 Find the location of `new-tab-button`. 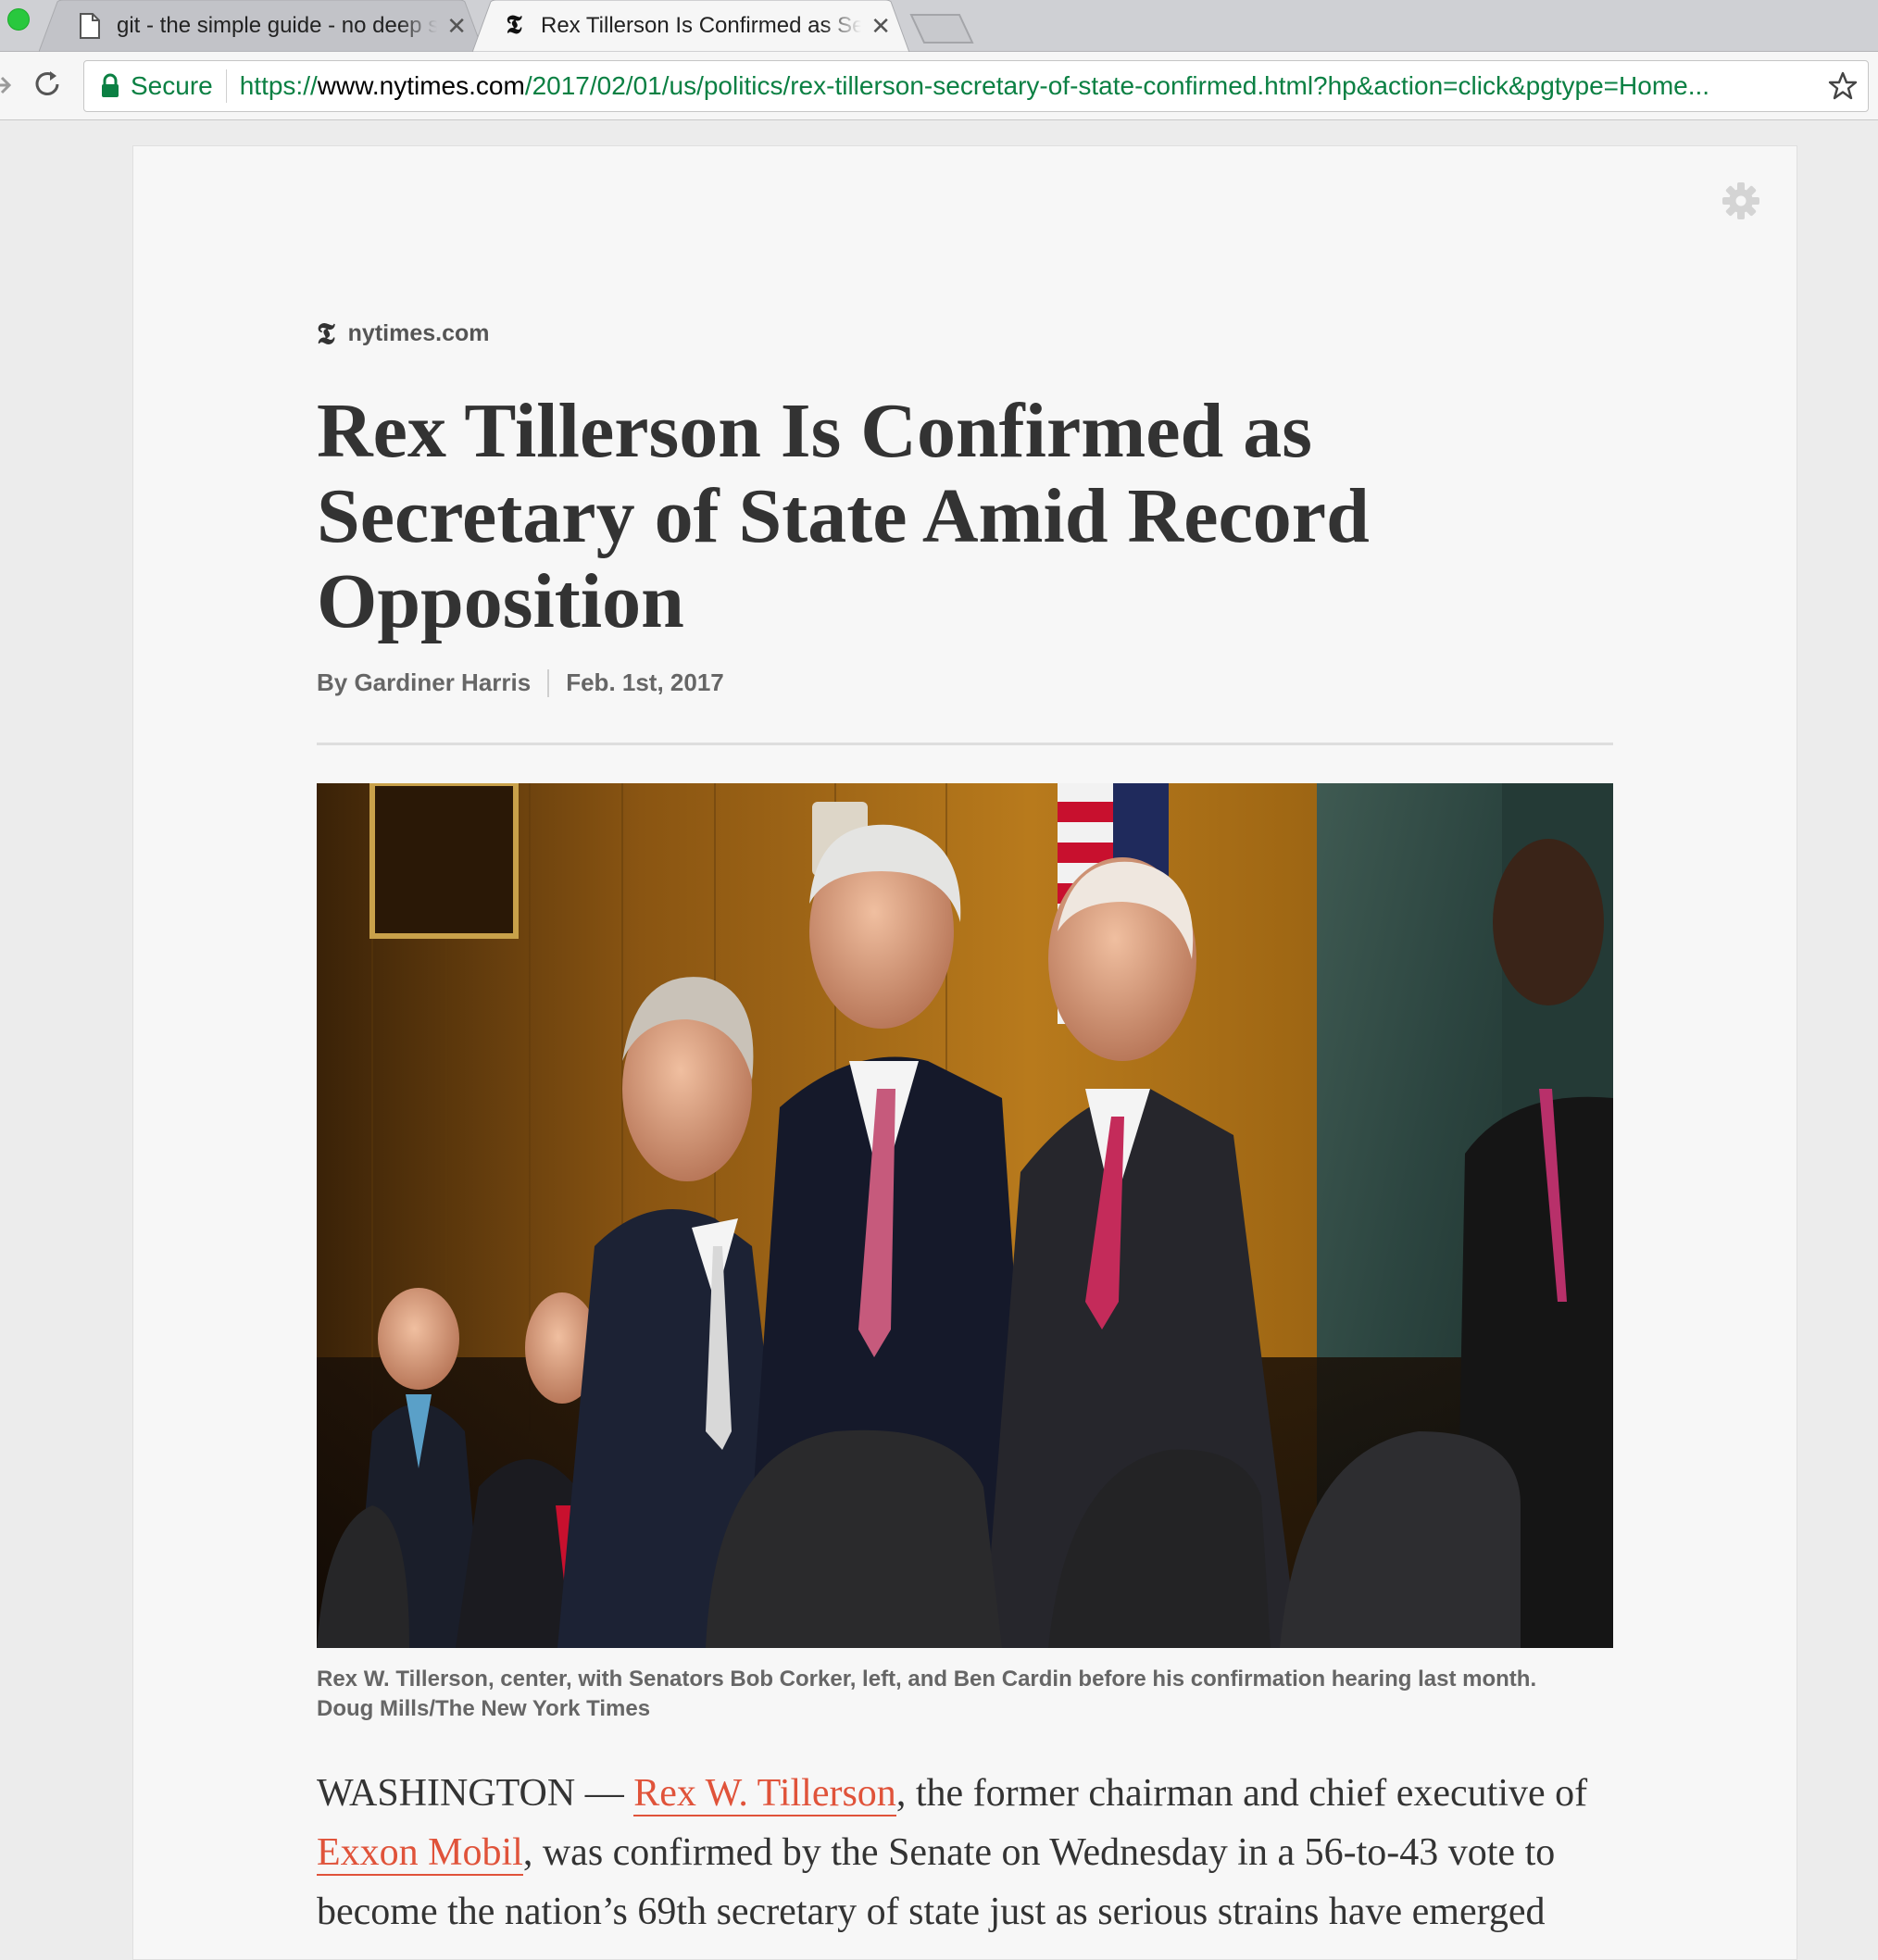

new-tab-button is located at coordinates (941, 28).